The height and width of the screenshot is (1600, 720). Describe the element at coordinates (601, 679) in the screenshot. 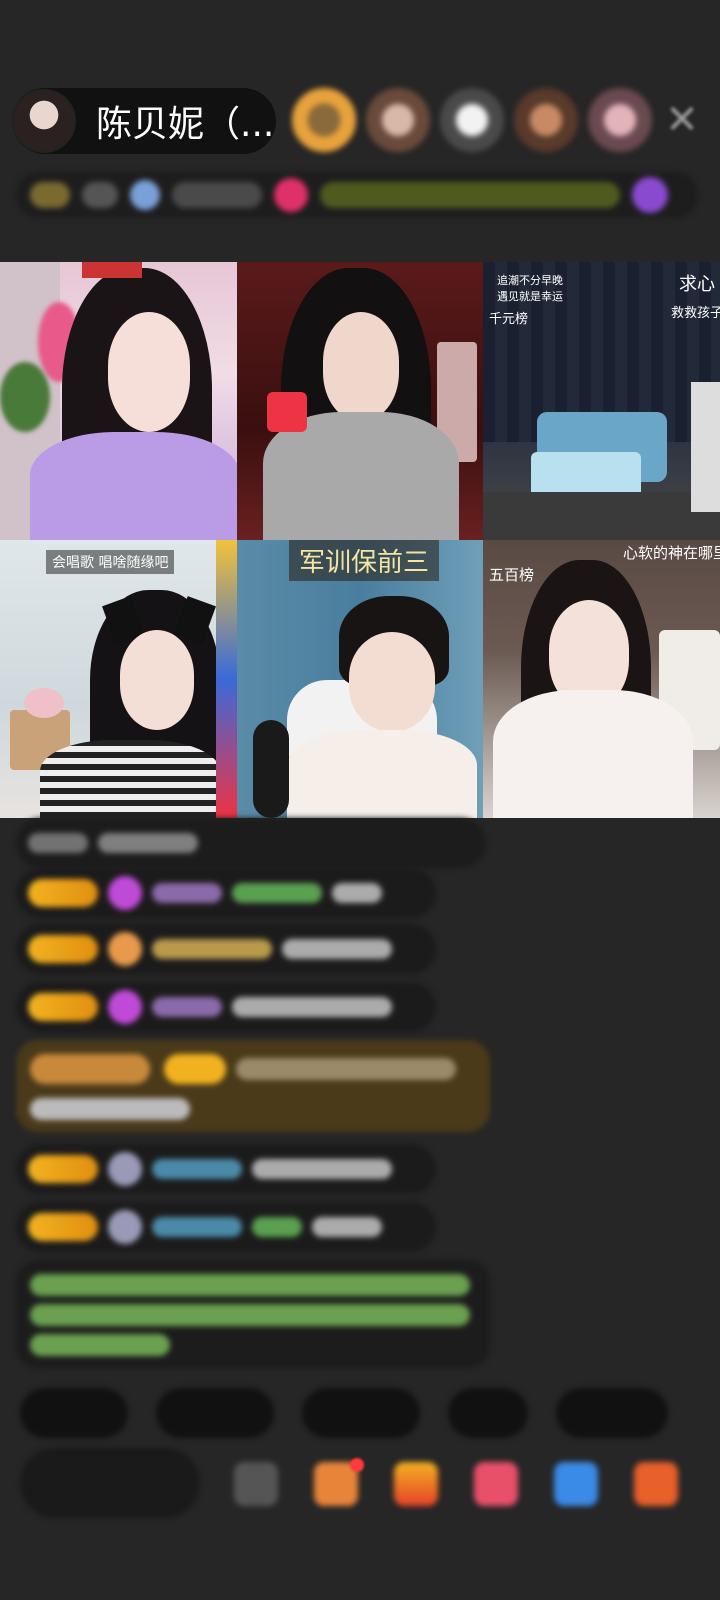

I see `guest-video-6: 五百榜 心软的神在哪里` at that location.